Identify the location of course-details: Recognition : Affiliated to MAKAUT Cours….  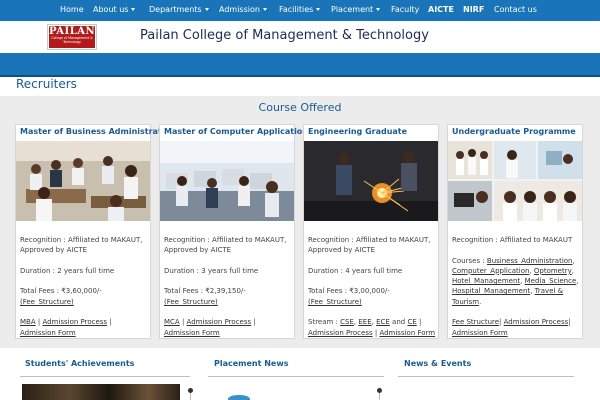
(516, 291).